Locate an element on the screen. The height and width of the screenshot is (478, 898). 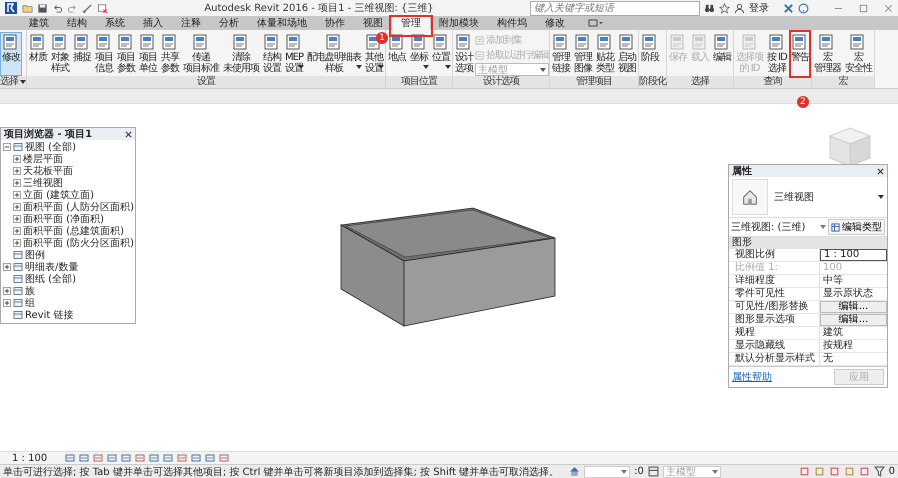
user-icon is located at coordinates (739, 8).